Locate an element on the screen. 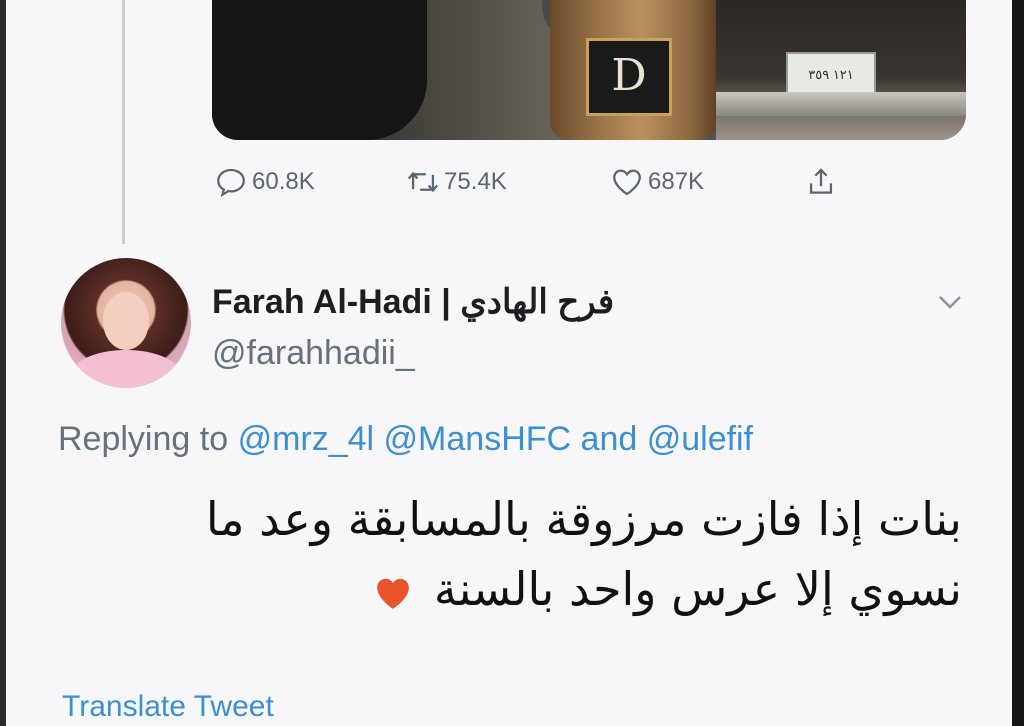  reply-icon is located at coordinates (231, 183).